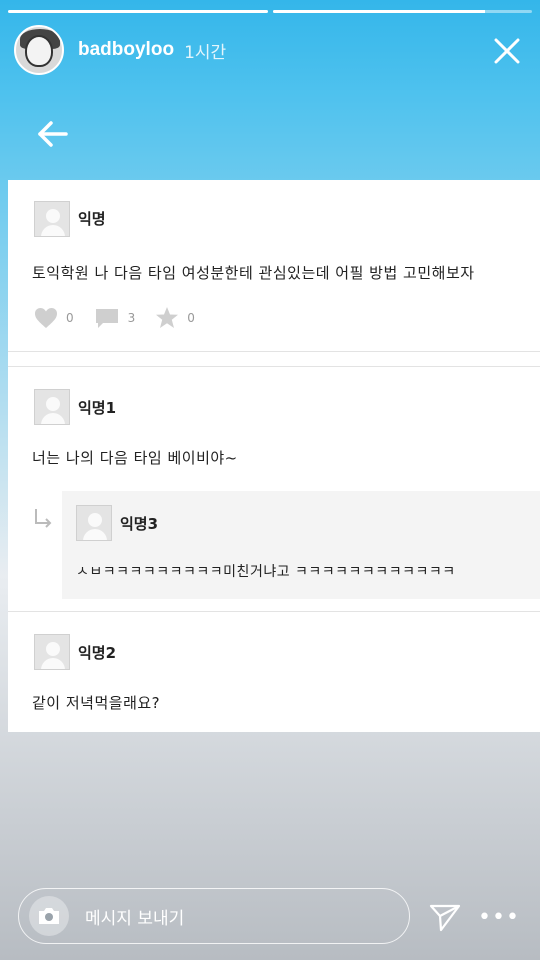  What do you see at coordinates (507, 51) in the screenshot?
I see `close-icon` at bounding box center [507, 51].